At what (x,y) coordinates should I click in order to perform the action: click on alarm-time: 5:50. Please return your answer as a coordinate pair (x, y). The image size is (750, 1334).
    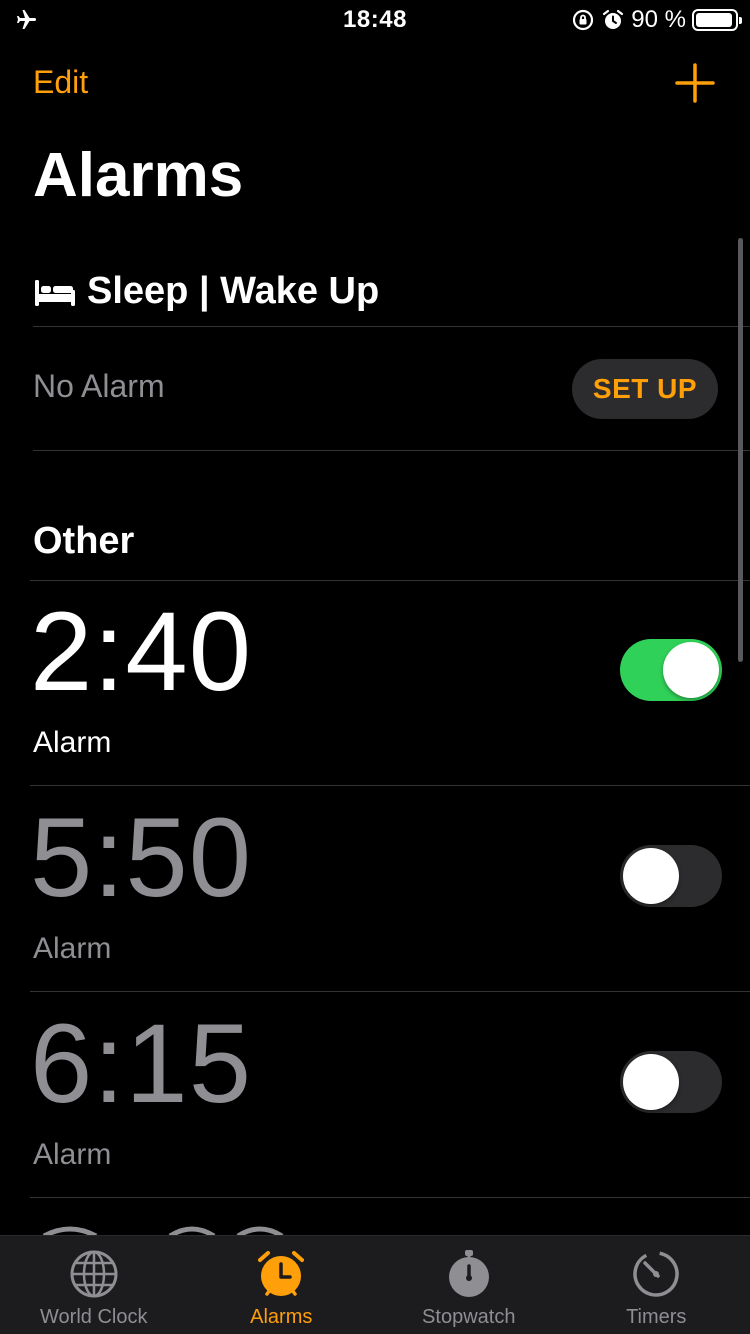
    Looking at the image, I should click on (141, 857).